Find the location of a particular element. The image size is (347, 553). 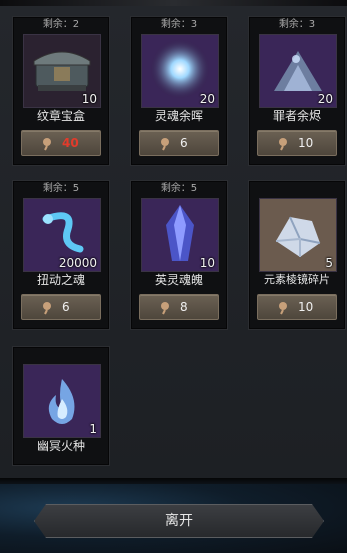

top-ornament is located at coordinates (173, 3).